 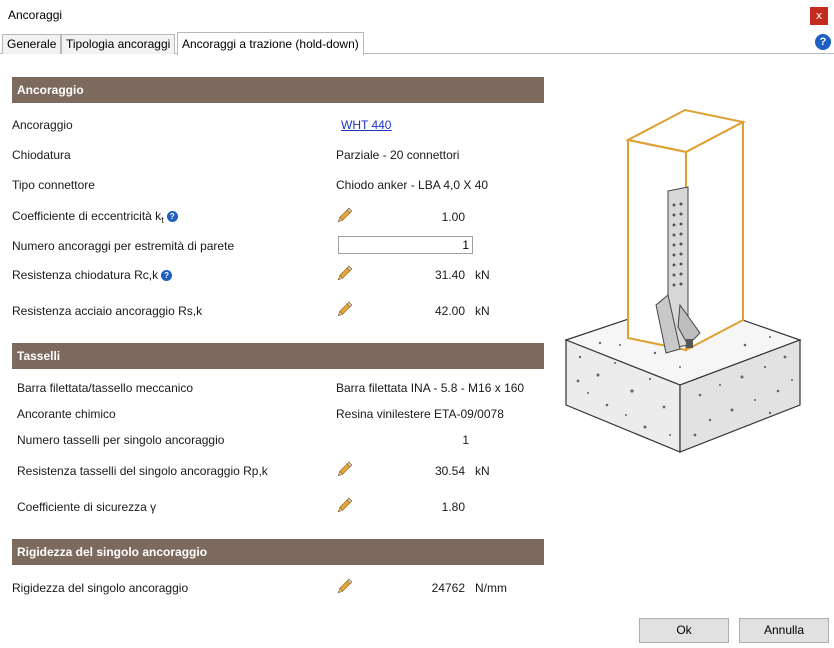 What do you see at coordinates (405, 245) in the screenshot?
I see `numero-ancoraggi-input` at bounding box center [405, 245].